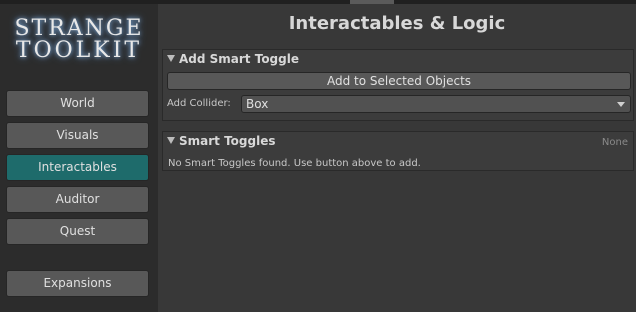 The image size is (636, 312). I want to click on chevron-down-icon, so click(621, 104).